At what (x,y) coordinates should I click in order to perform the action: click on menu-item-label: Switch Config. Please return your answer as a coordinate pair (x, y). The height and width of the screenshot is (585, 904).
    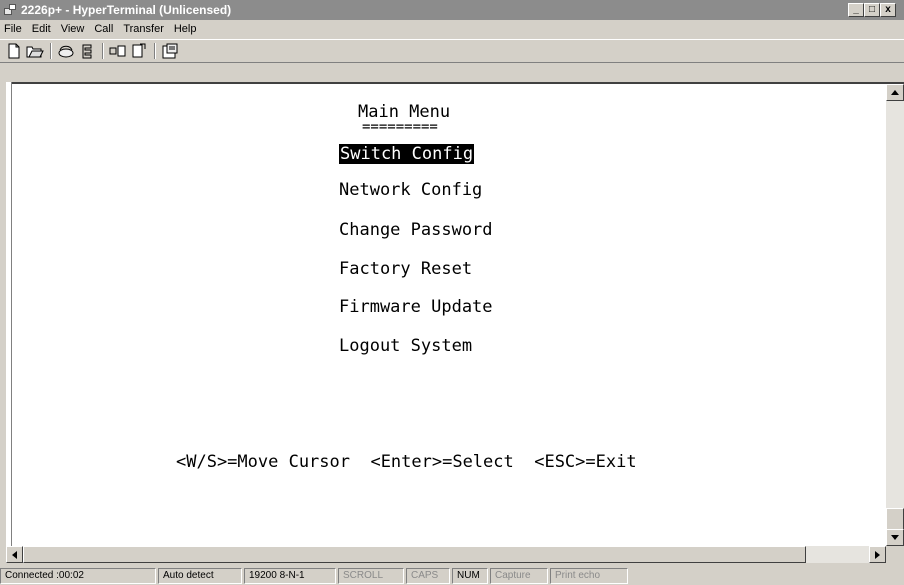
    Looking at the image, I should click on (407, 154).